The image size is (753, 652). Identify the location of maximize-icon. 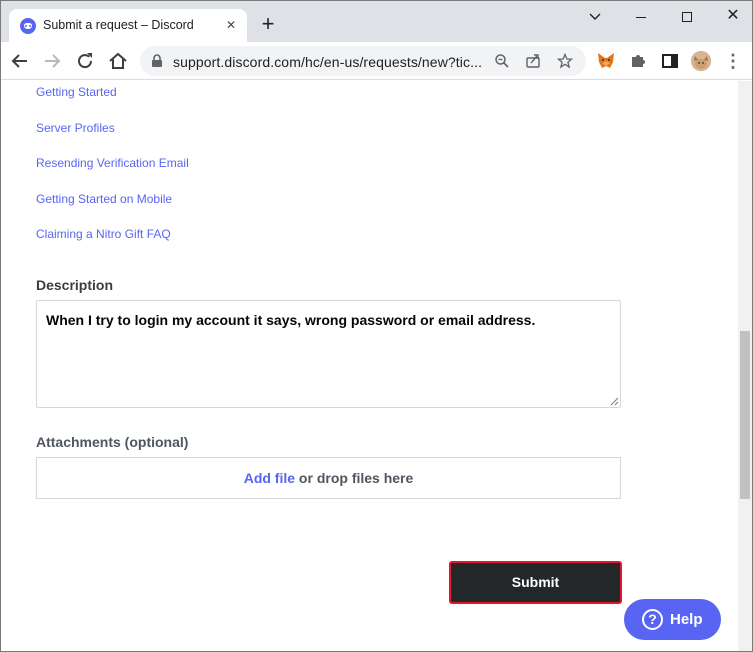
(687, 17).